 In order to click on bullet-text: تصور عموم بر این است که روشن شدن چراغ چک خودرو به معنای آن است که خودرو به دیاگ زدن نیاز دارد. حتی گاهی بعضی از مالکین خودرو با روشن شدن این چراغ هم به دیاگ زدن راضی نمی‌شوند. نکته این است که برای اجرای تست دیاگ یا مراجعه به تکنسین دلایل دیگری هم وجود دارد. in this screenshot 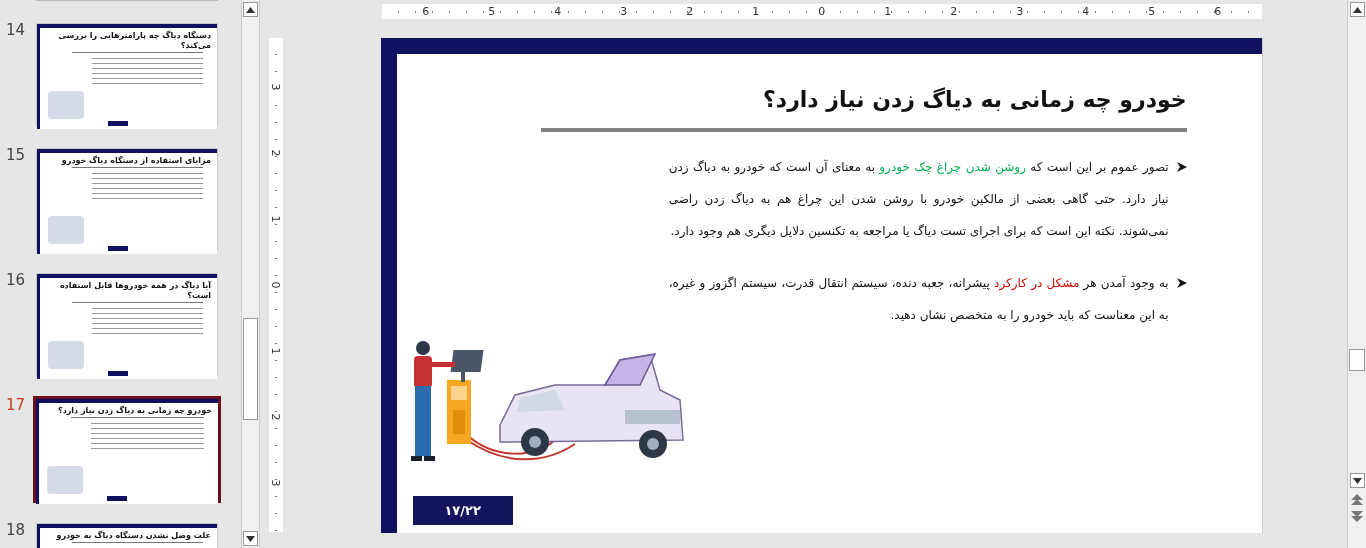, I will do `click(918, 199)`.